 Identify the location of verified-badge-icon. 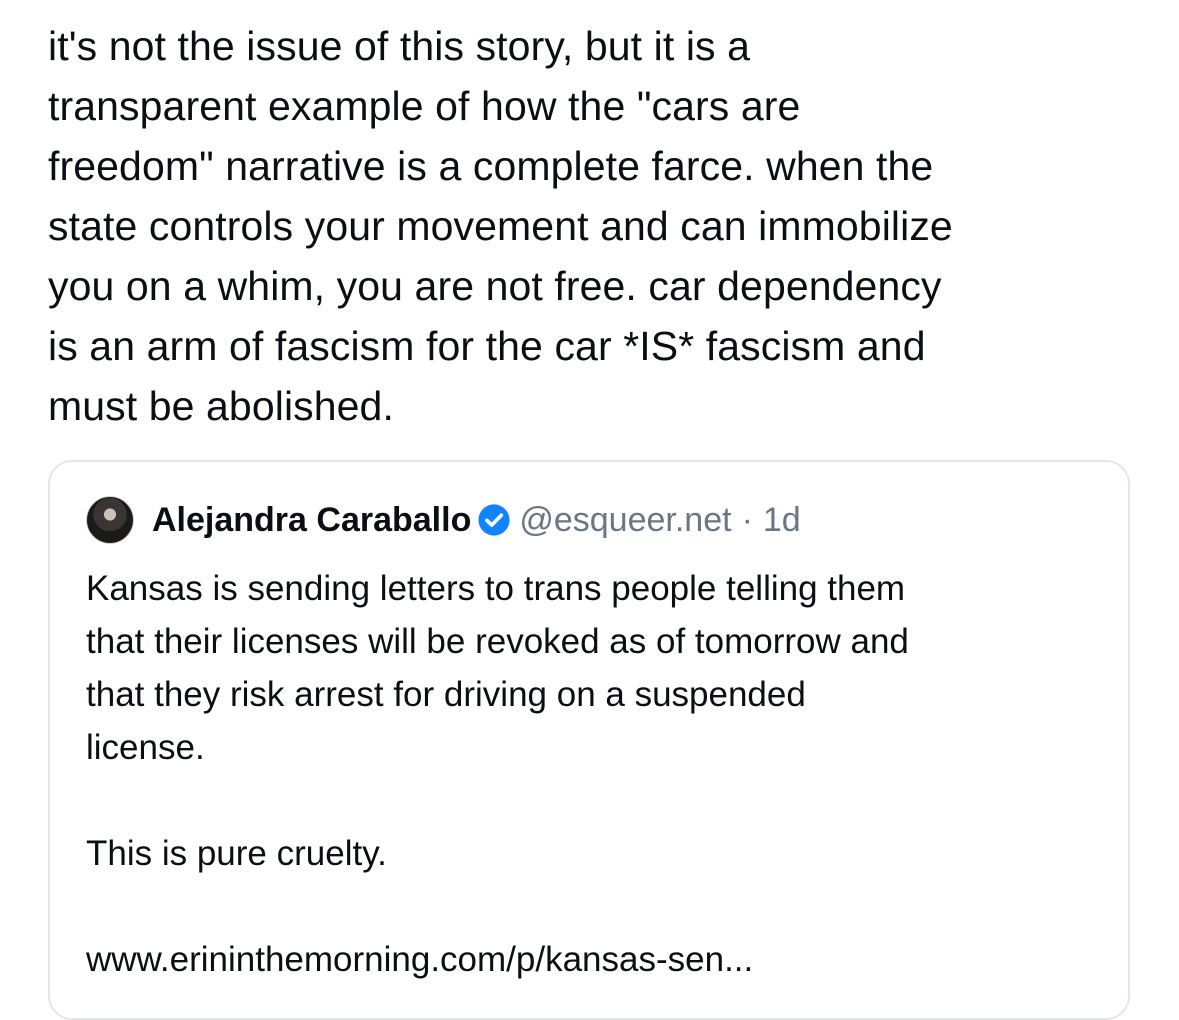
(494, 520).